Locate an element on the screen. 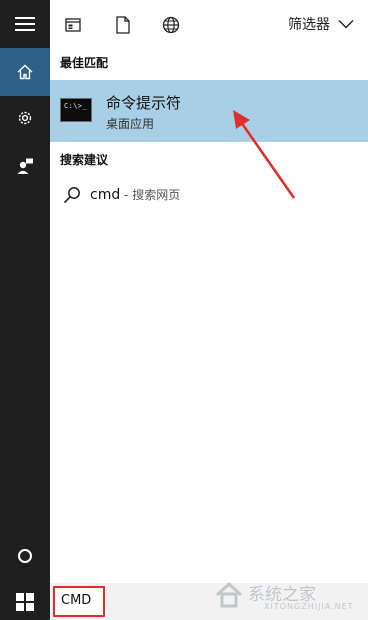  web-filter-button is located at coordinates (171, 25).